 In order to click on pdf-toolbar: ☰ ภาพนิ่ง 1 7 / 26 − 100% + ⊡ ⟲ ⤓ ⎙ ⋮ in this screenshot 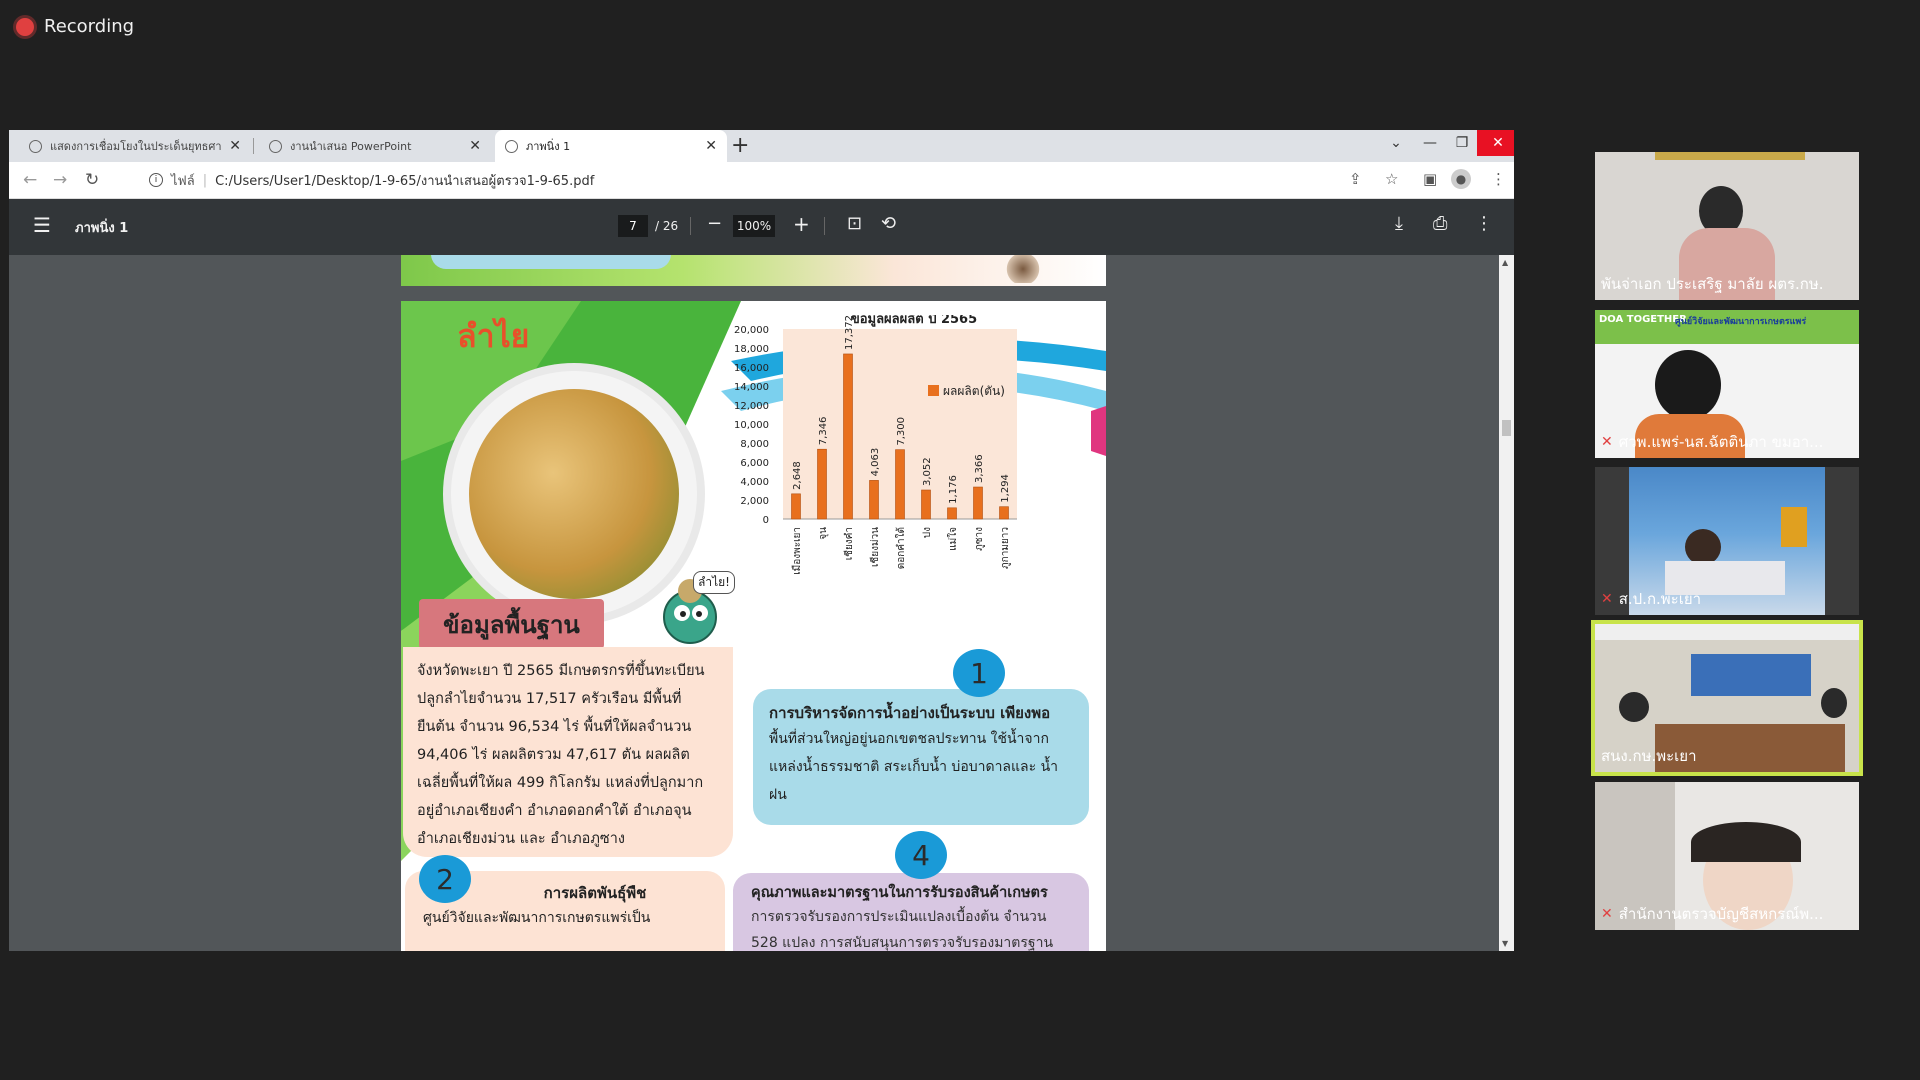, I will do `click(761, 227)`.